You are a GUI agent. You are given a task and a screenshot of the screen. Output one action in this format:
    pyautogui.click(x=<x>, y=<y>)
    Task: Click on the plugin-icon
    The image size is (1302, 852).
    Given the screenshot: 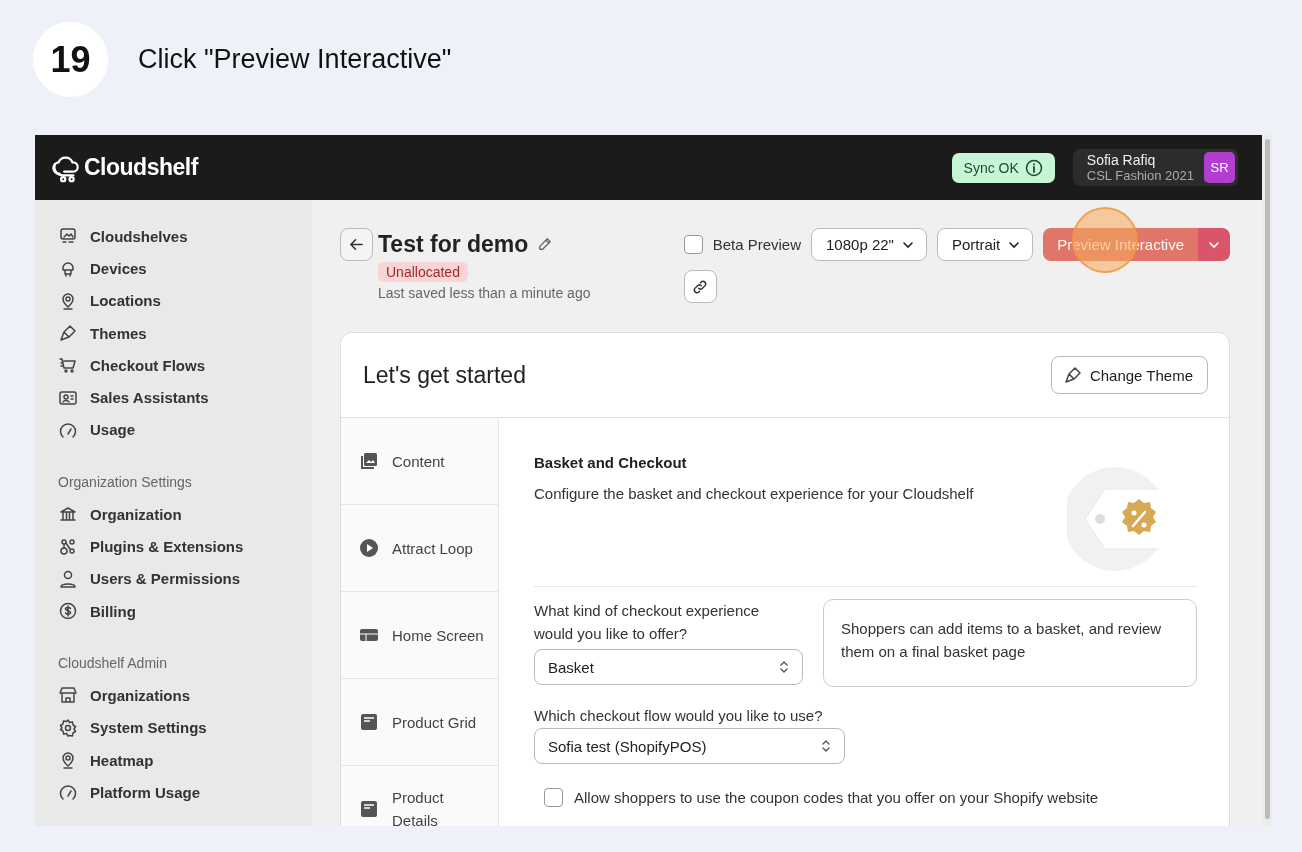 What is the action you would take?
    pyautogui.click(x=68, y=546)
    